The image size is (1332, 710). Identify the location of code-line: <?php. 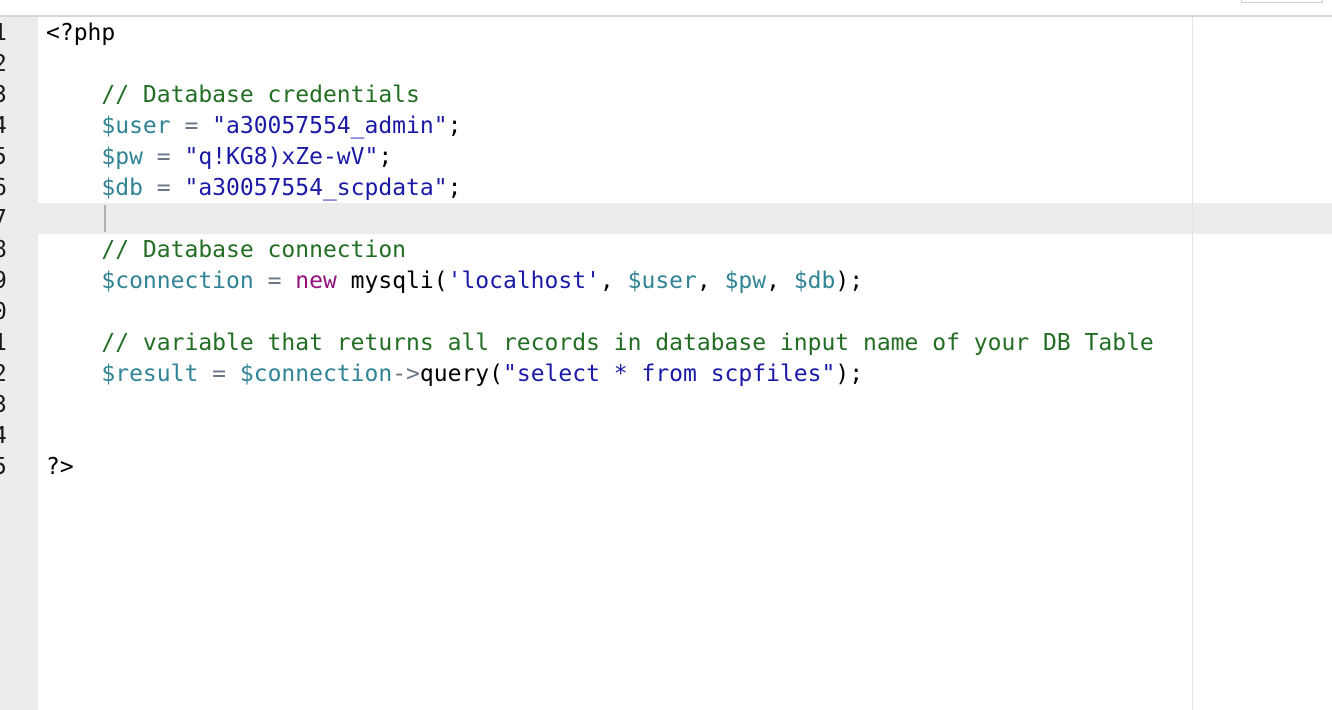
(80, 33).